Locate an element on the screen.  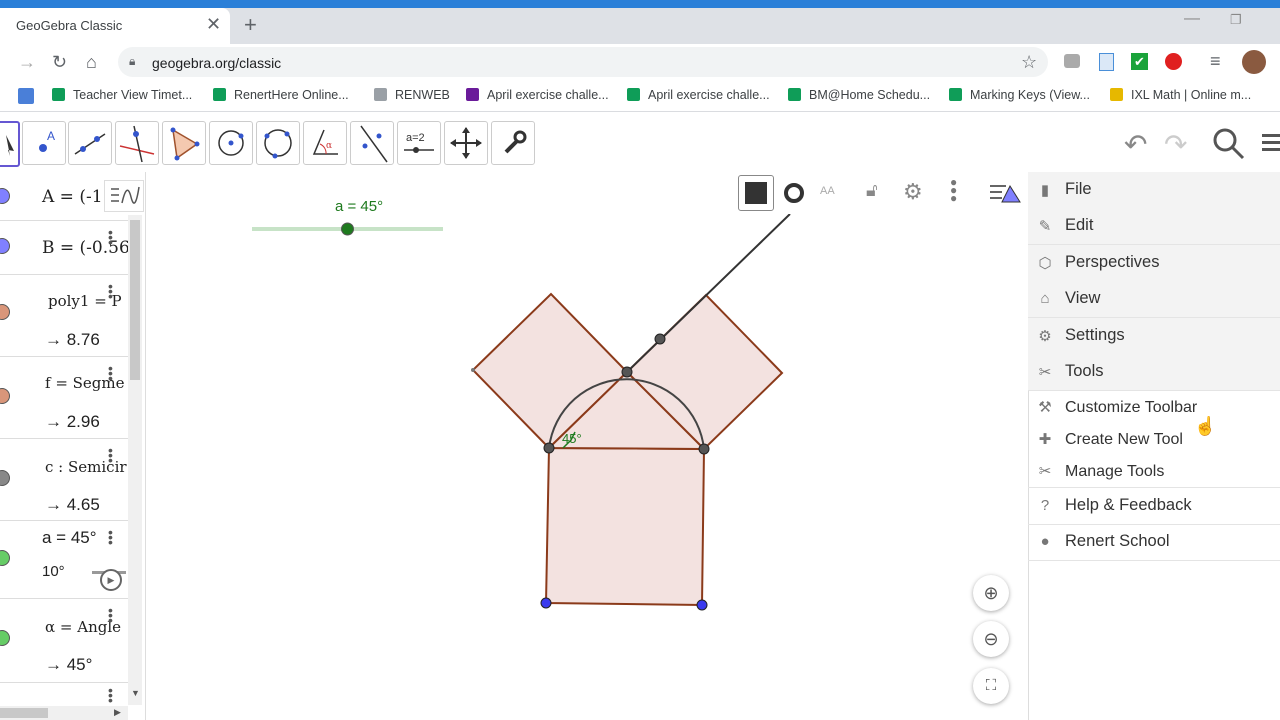
menu-item-tools: ✂ Tools is located at coordinates (1154, 372).